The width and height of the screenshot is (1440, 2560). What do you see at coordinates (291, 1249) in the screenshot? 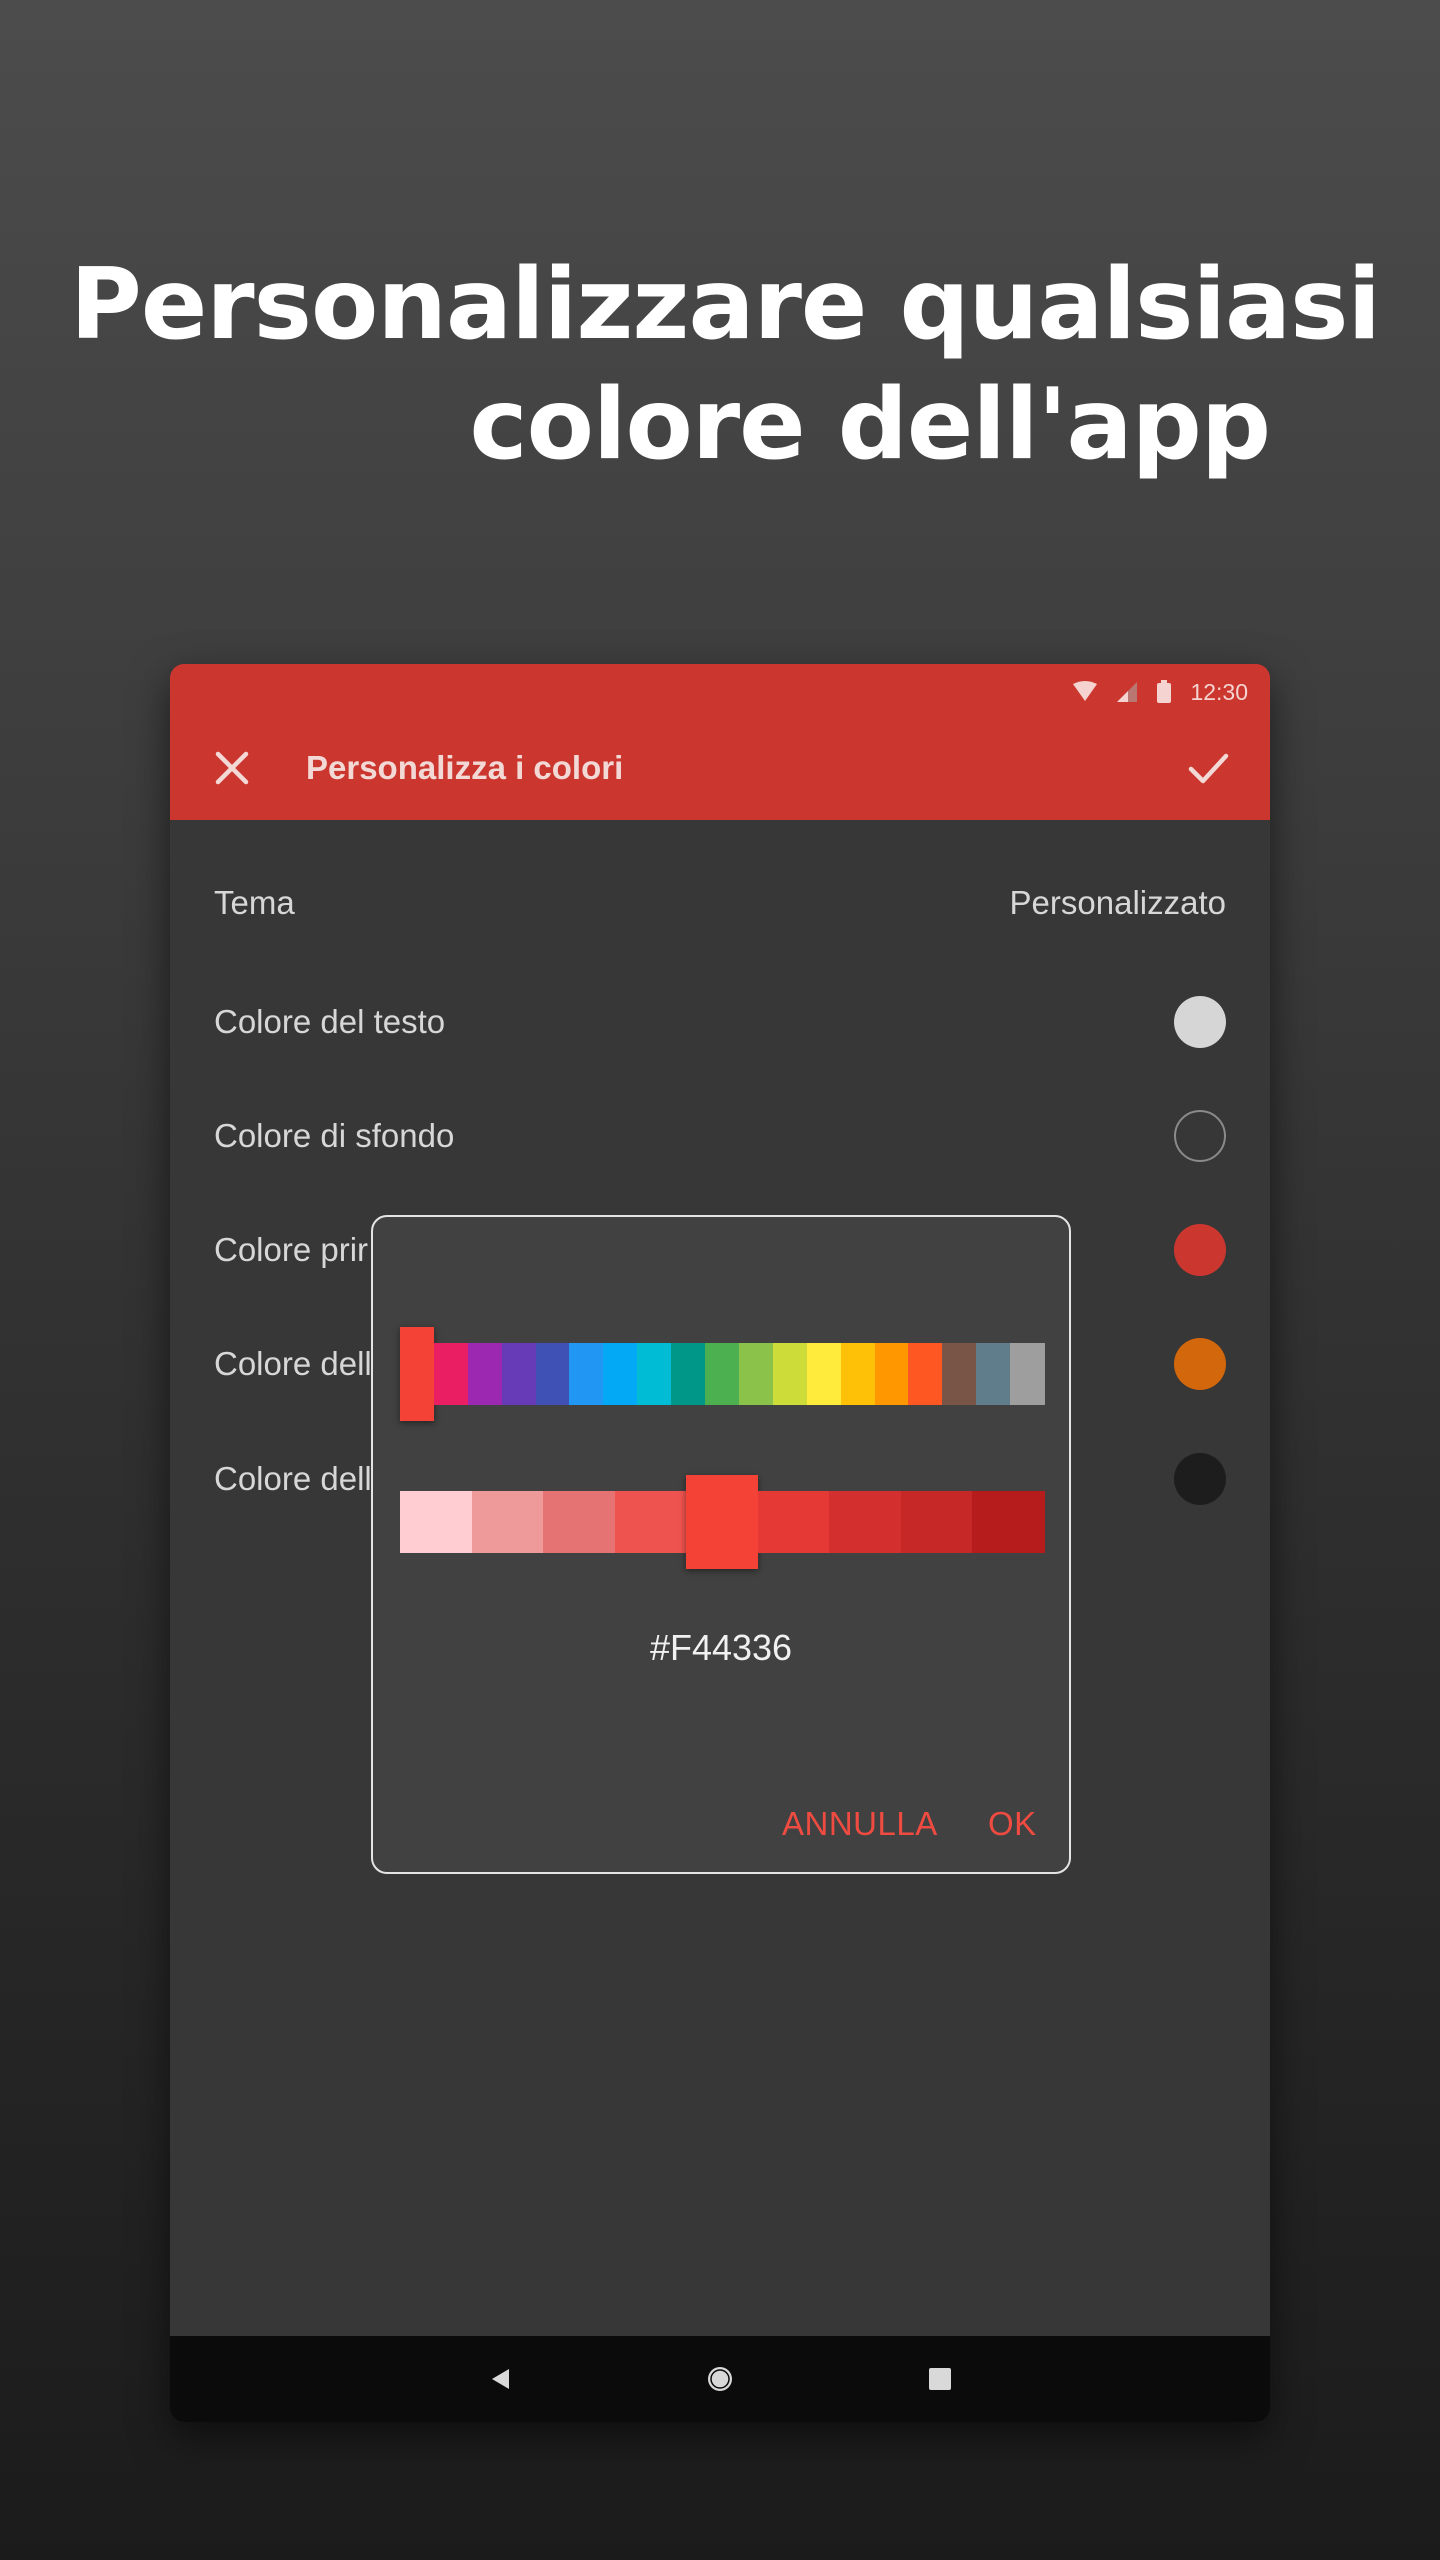
I see `row-label: Colore prir` at bounding box center [291, 1249].